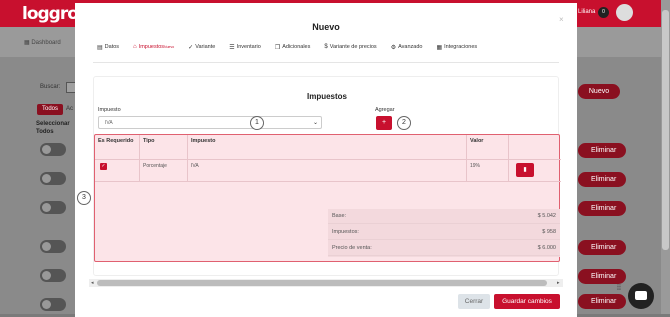  What do you see at coordinates (109, 110) in the screenshot?
I see `tax-label: Impuesto` at bounding box center [109, 110].